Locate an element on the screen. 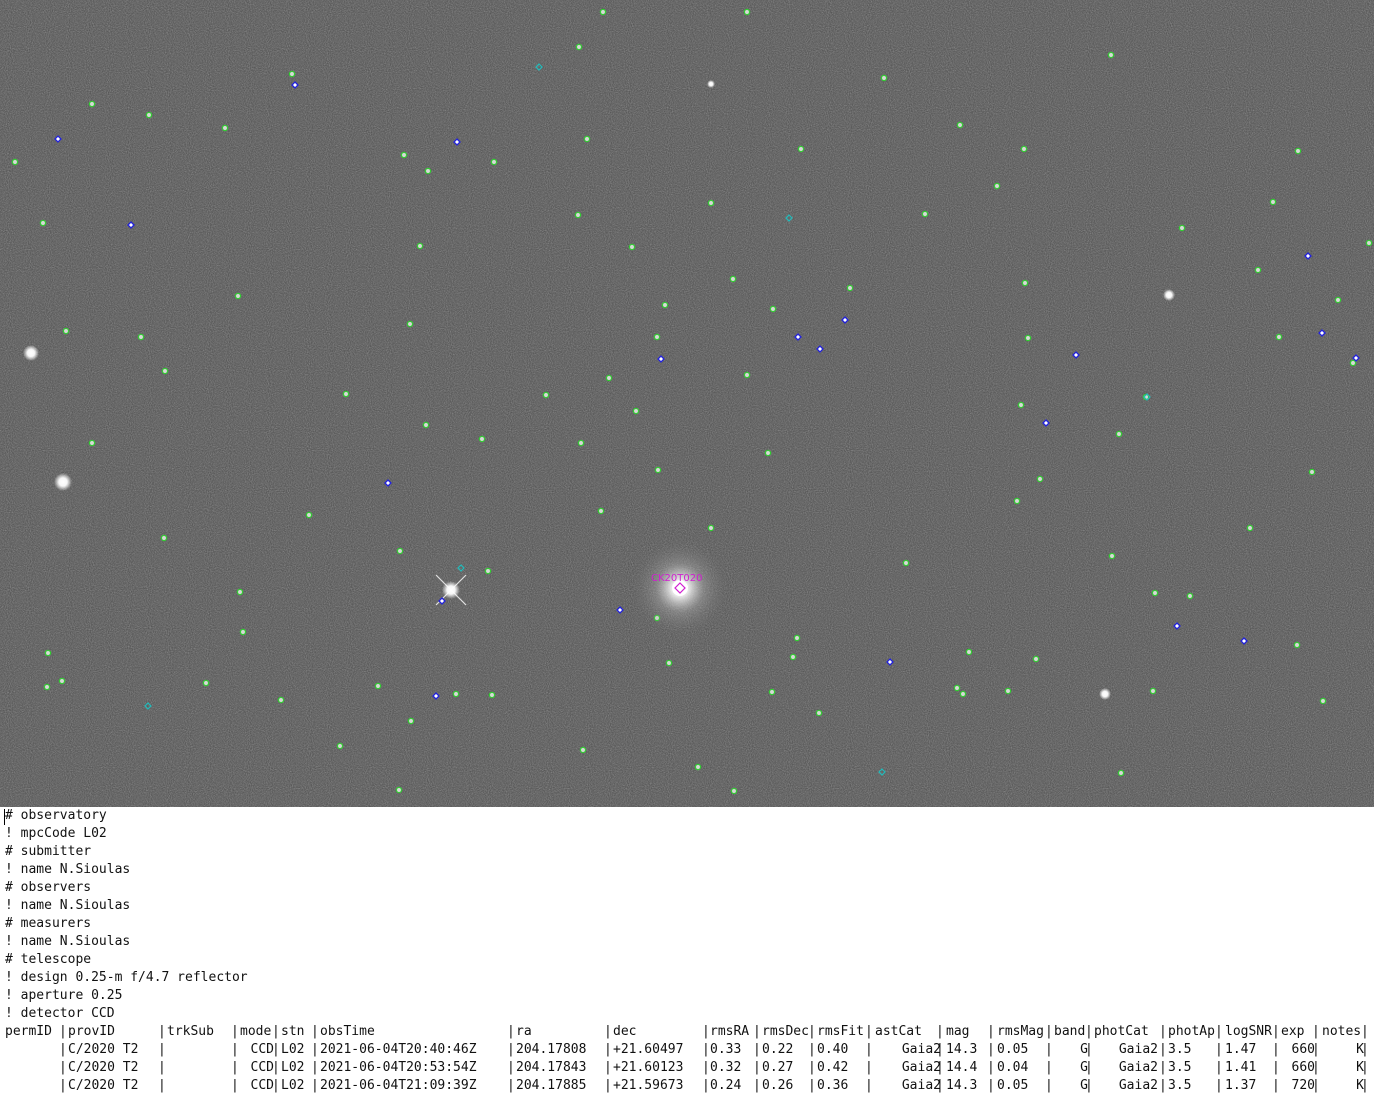 The image size is (1374, 1100). table-cell-rmsRA: 0.33 is located at coordinates (726, 1049).